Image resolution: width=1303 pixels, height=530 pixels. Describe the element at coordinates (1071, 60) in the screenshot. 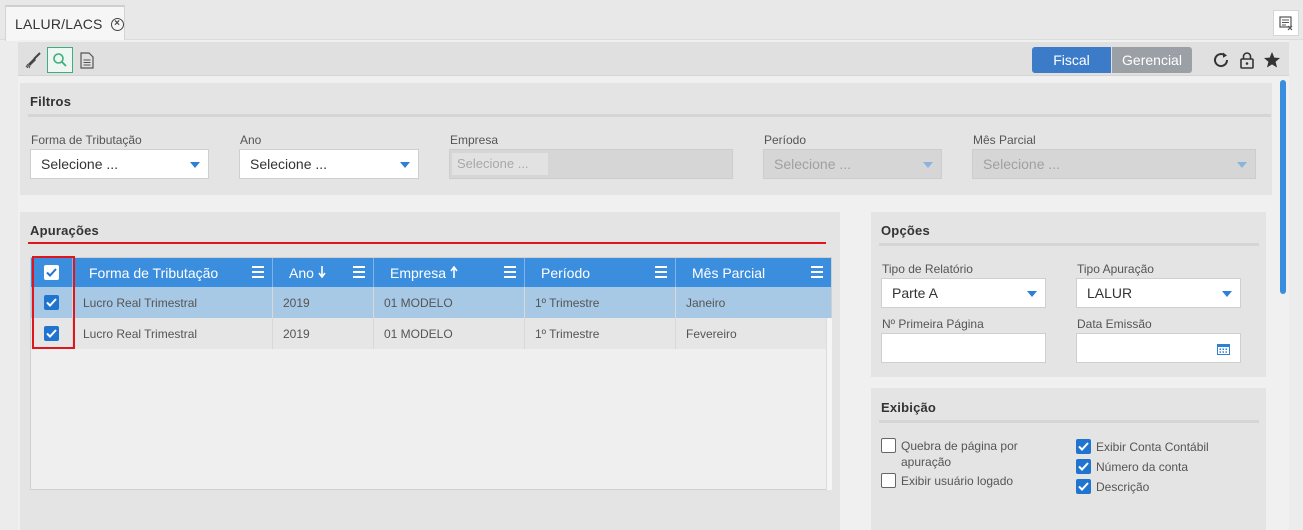

I see `fiscal-button: Fiscal` at that location.